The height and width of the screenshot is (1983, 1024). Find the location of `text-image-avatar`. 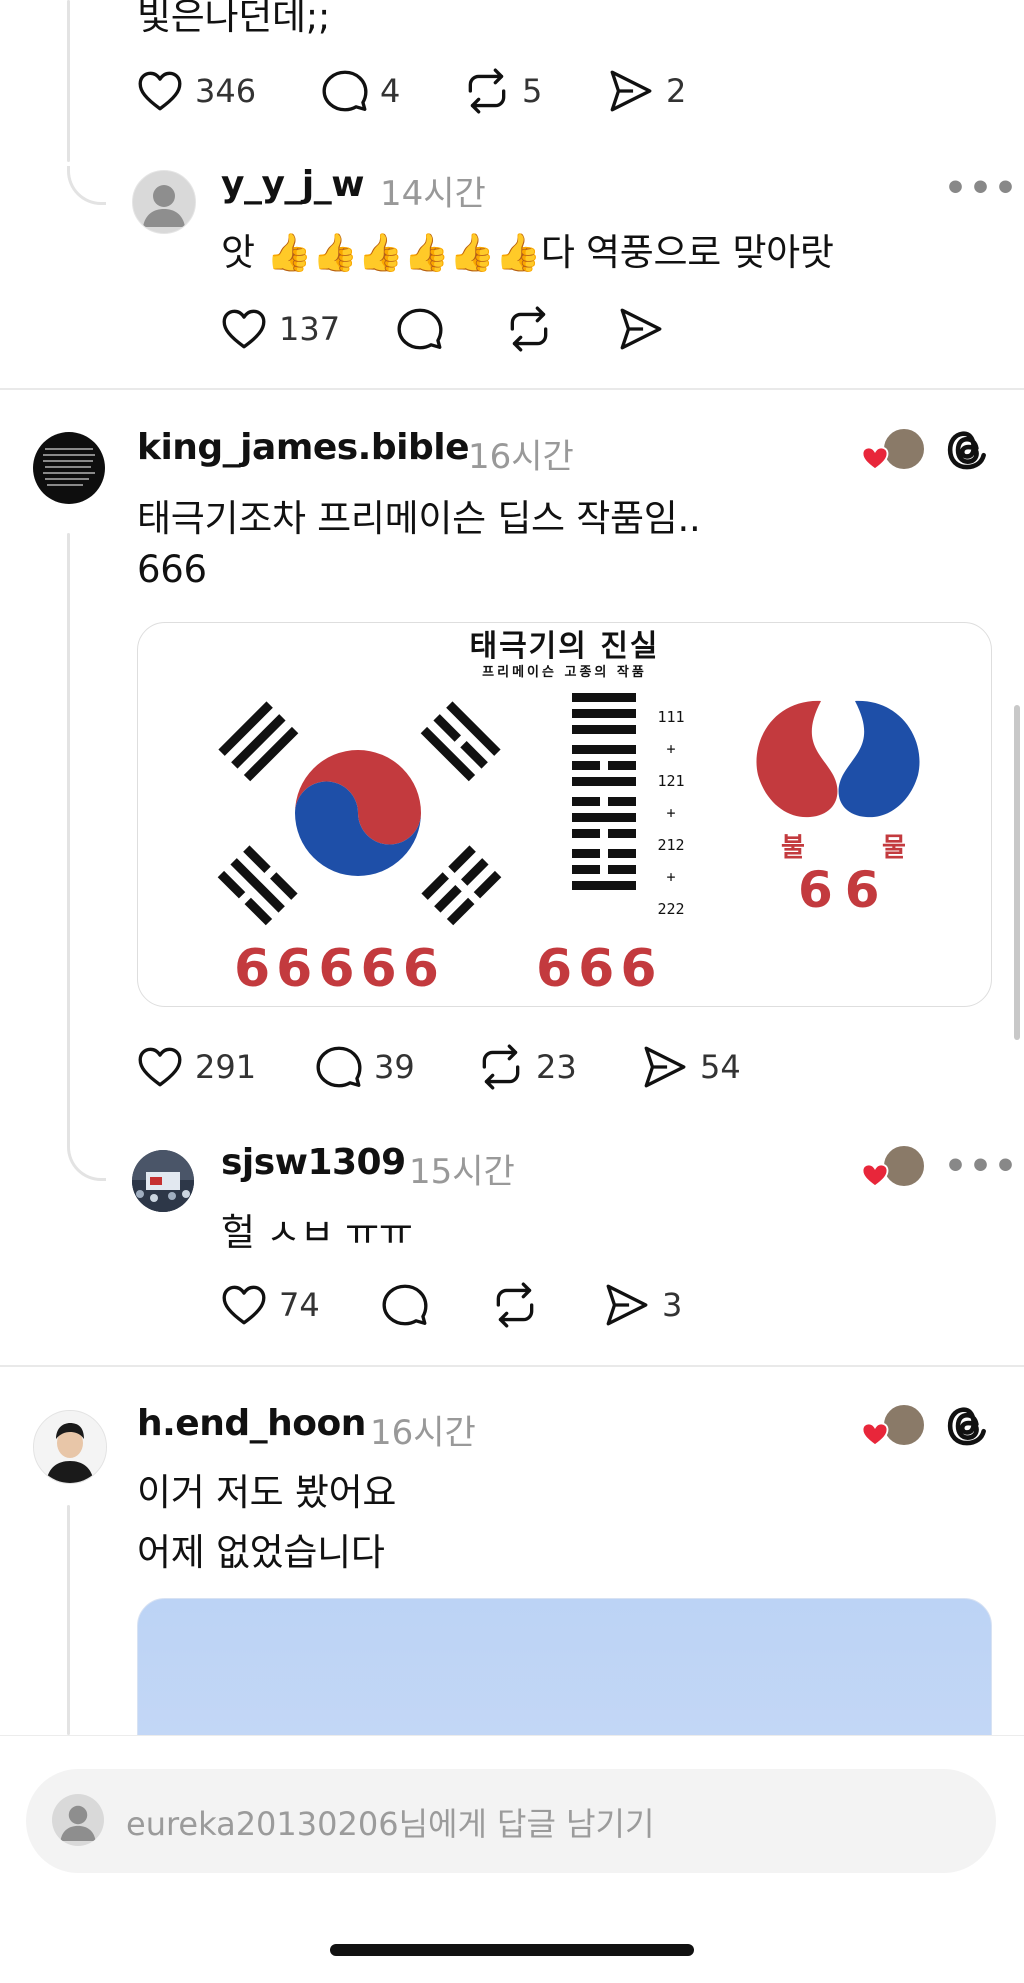

text-image-avatar is located at coordinates (69, 467).